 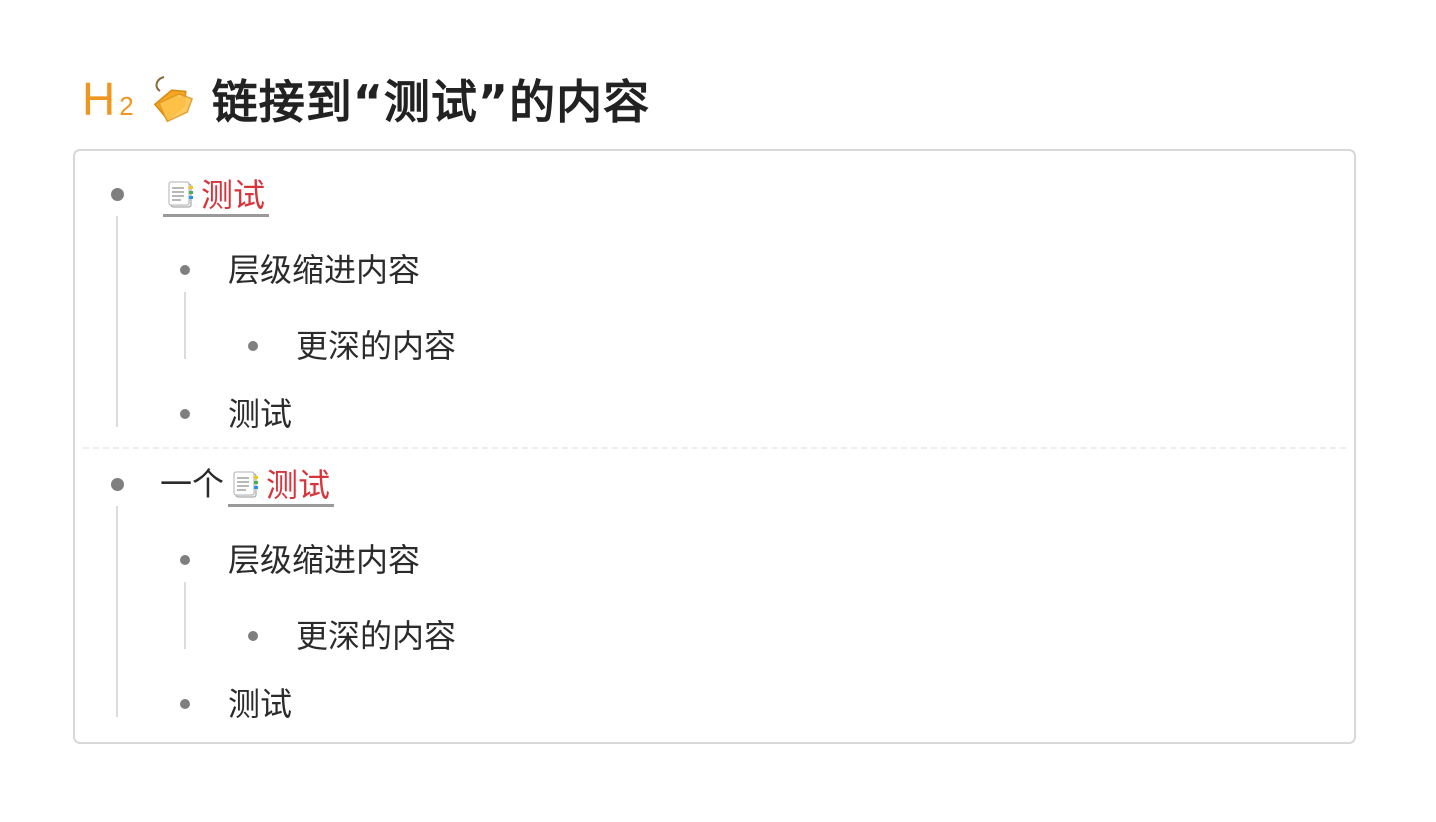 I want to click on section-title: 链接到“测试”的内容, so click(x=431, y=102).